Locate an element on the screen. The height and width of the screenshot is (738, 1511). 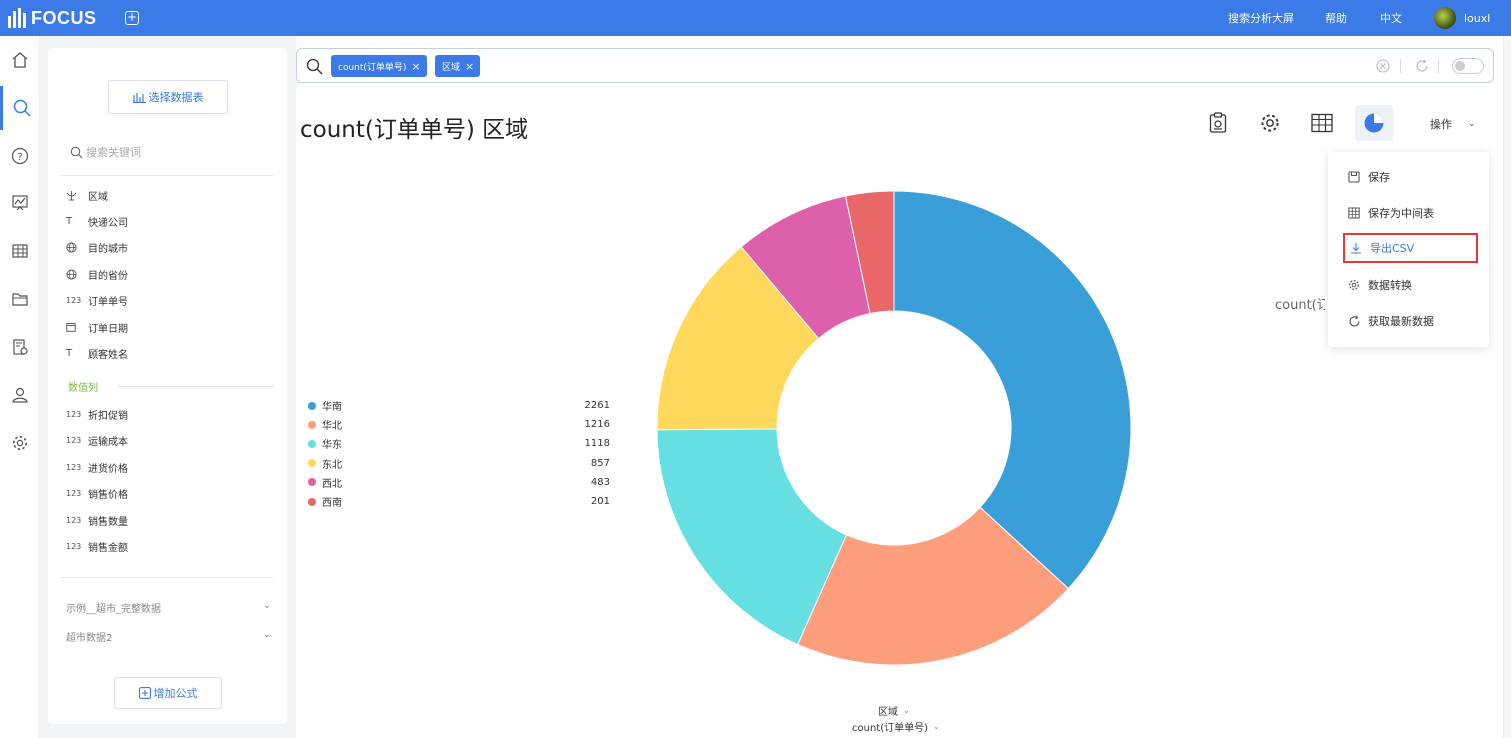
source-item: 示例__超市_完整数据 ⌄ is located at coordinates (168, 607).